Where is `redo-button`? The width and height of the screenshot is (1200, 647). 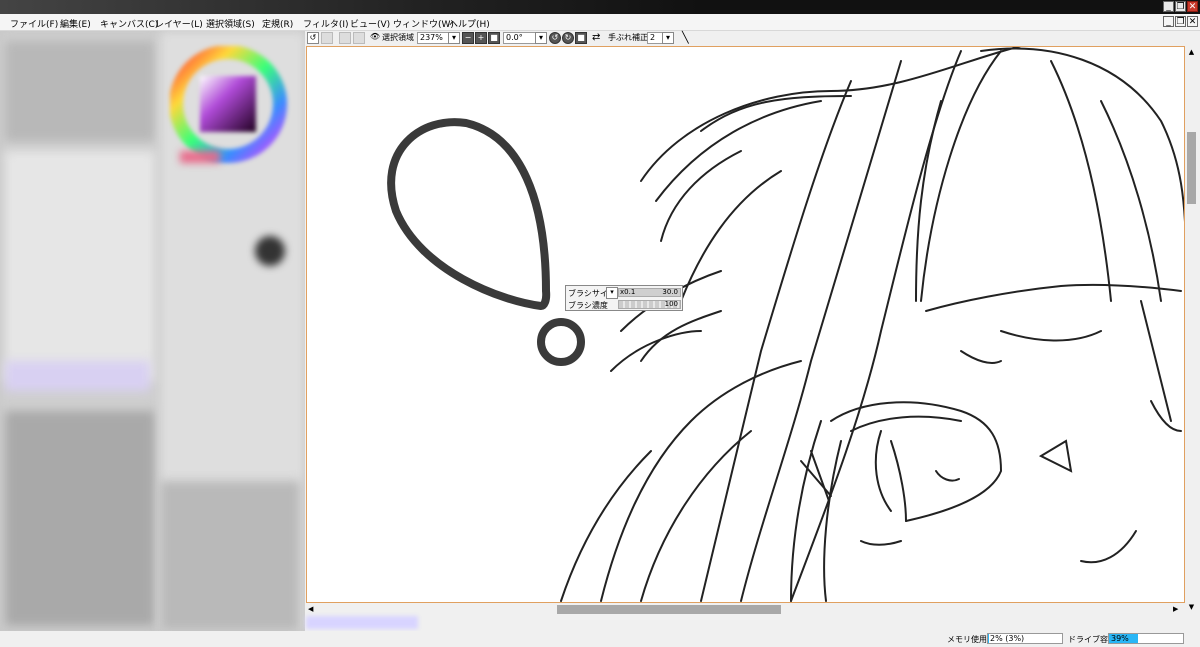 redo-button is located at coordinates (327, 38).